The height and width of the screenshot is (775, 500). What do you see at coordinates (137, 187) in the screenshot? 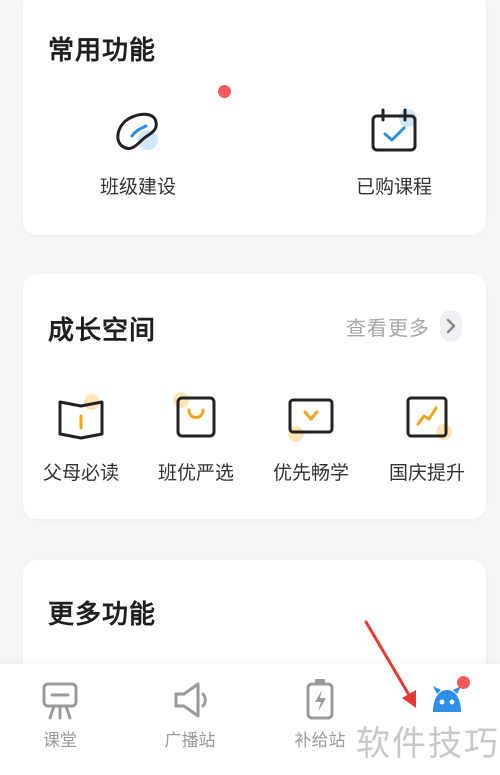
I see `class-building-label: 班级建设` at bounding box center [137, 187].